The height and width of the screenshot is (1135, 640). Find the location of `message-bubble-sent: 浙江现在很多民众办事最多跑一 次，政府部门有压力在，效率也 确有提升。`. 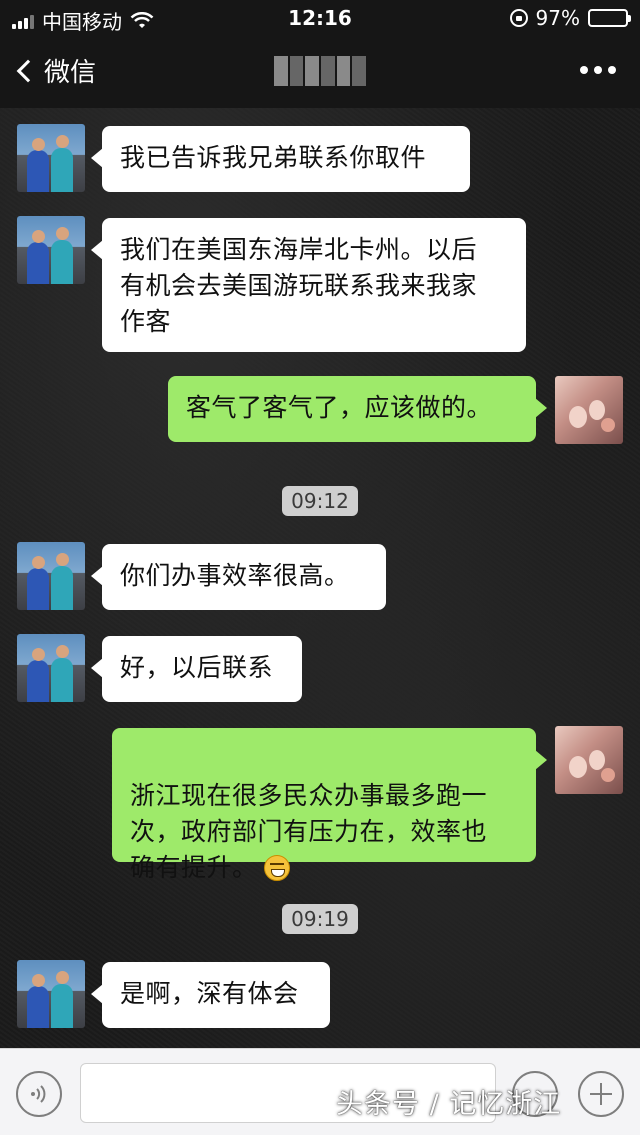

message-bubble-sent: 浙江现在很多民众办事最多跑一 次，政府部门有压力在，效率也 确有提升。 is located at coordinates (329, 805).